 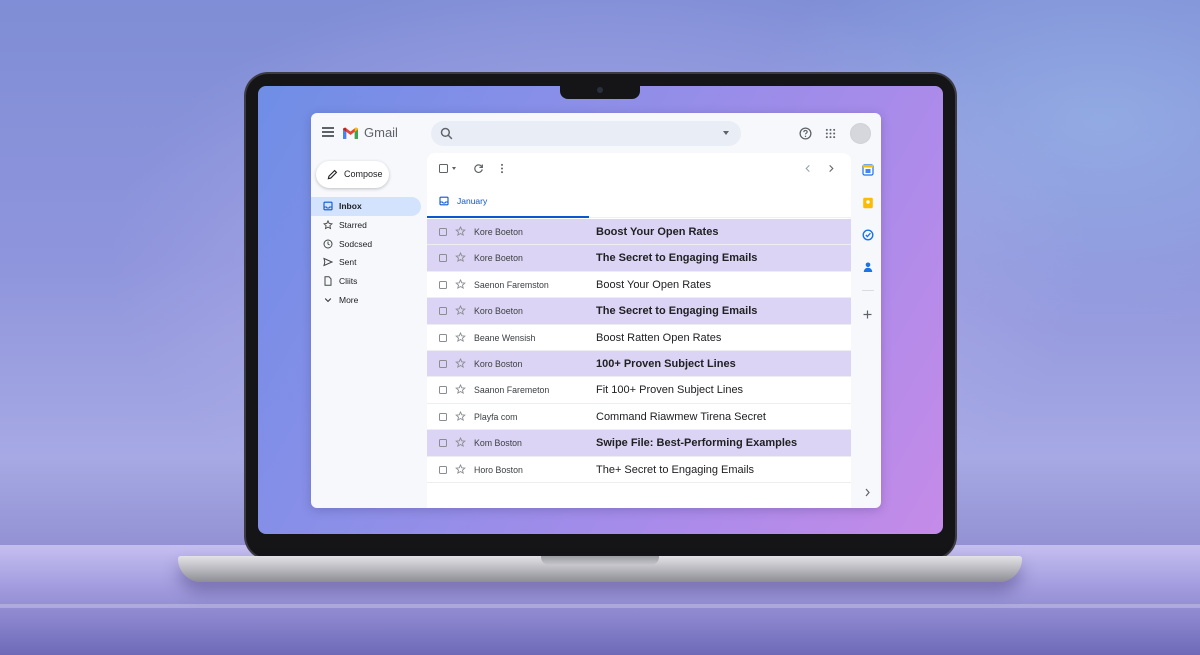 I want to click on sidebar-item-label: More, so click(x=349, y=299).